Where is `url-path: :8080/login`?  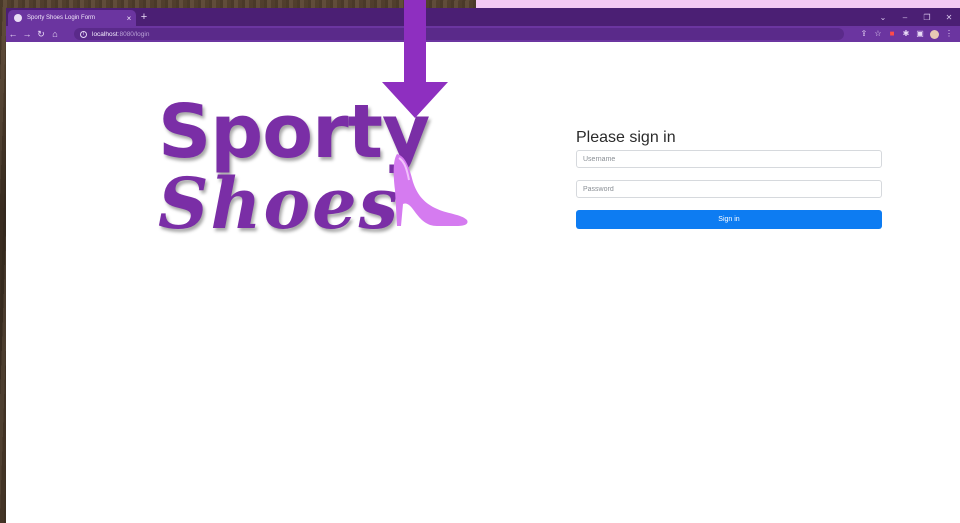
url-path: :8080/login is located at coordinates (133, 34).